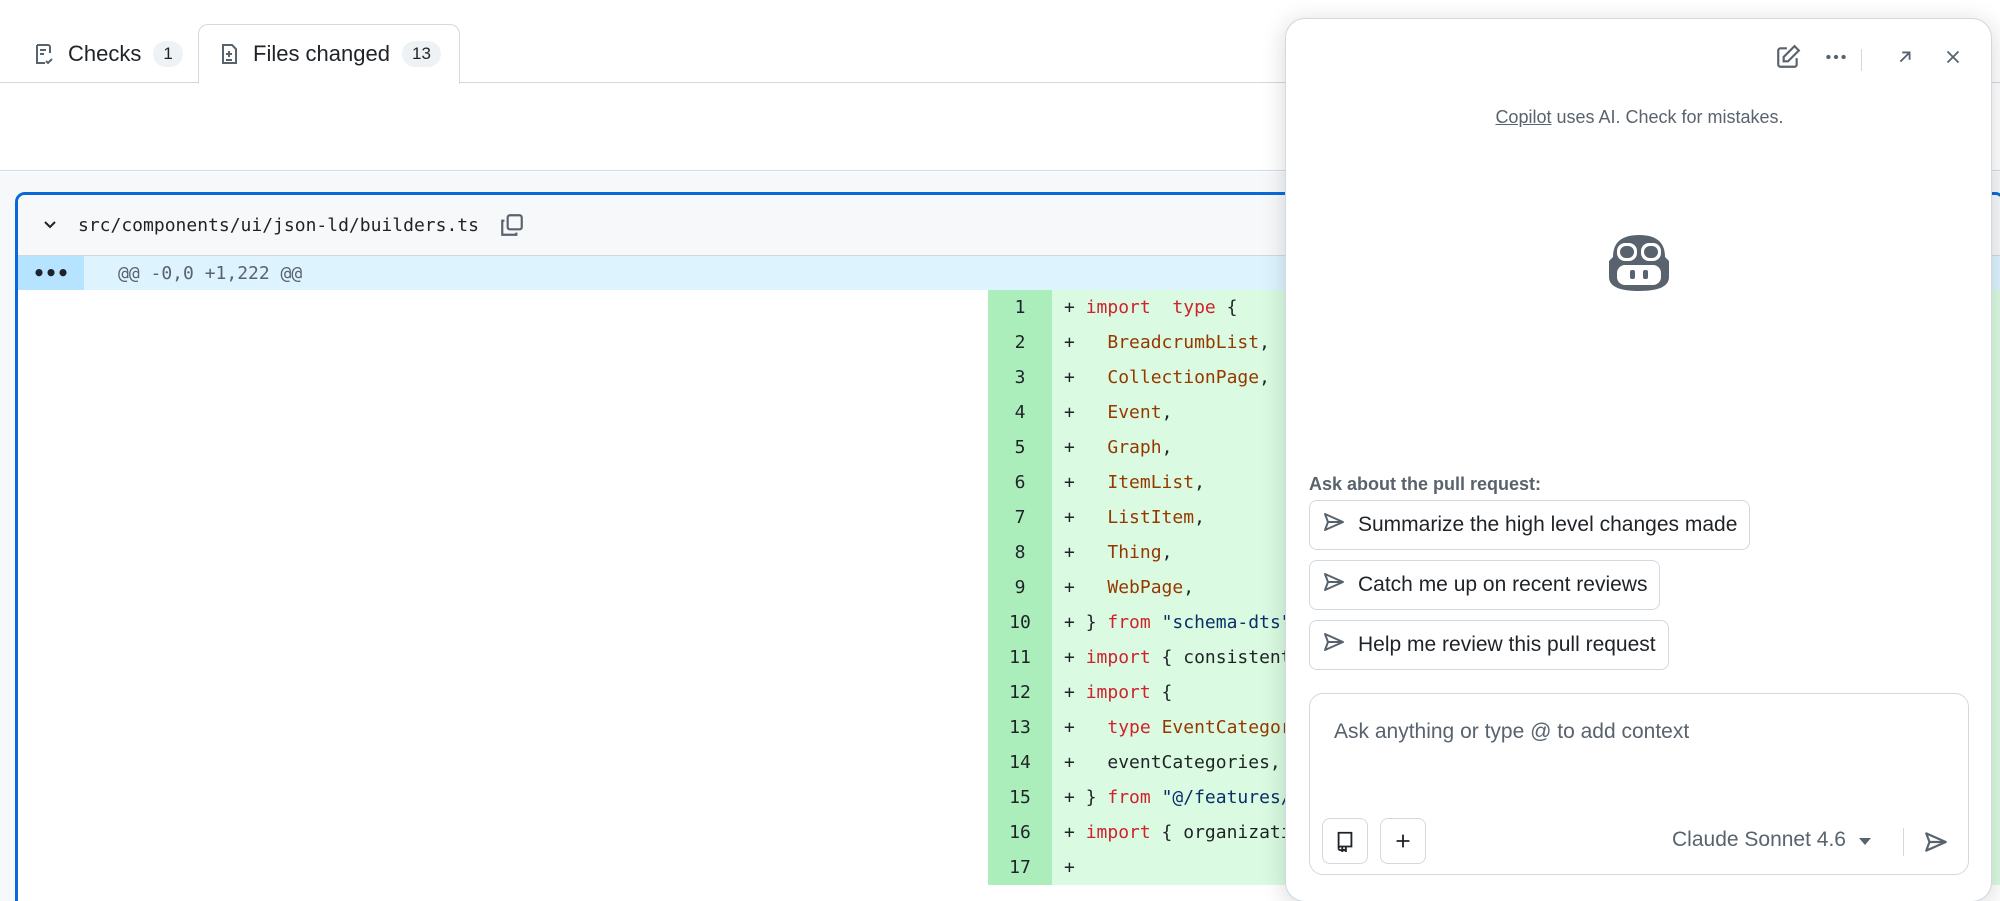 The image size is (2000, 901). I want to click on tab-files-changed-count: 13, so click(421, 54).